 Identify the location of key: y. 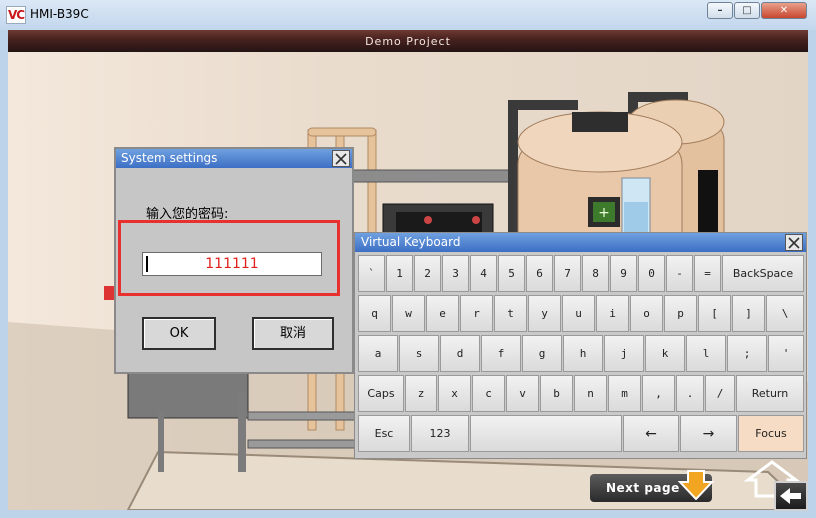
(544, 313).